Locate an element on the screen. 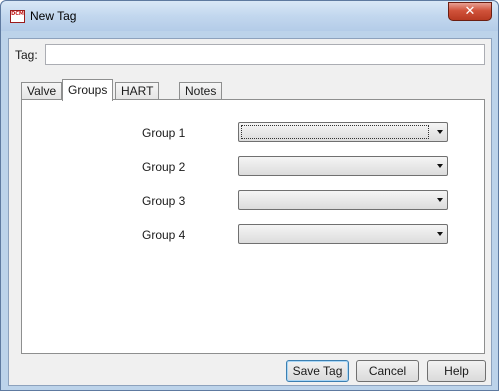 This screenshot has width=499, height=391. group-1-label: Group 1 is located at coordinates (164, 133).